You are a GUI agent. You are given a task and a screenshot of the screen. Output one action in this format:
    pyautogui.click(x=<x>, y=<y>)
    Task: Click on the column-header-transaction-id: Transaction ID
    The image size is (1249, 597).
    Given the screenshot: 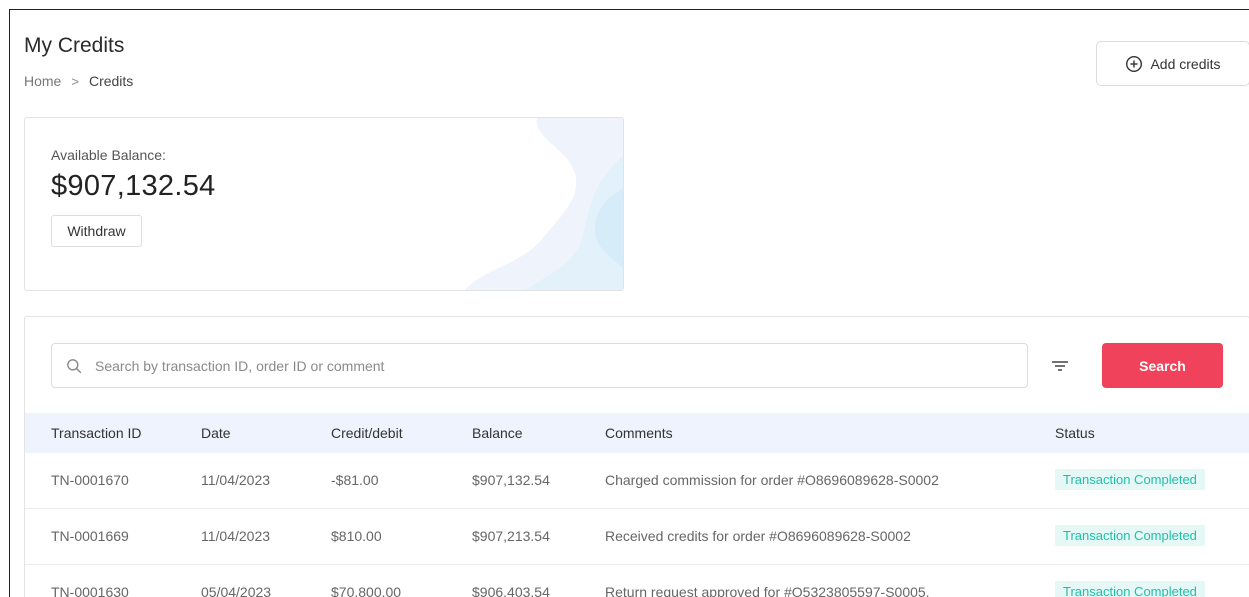 What is the action you would take?
    pyautogui.click(x=96, y=433)
    